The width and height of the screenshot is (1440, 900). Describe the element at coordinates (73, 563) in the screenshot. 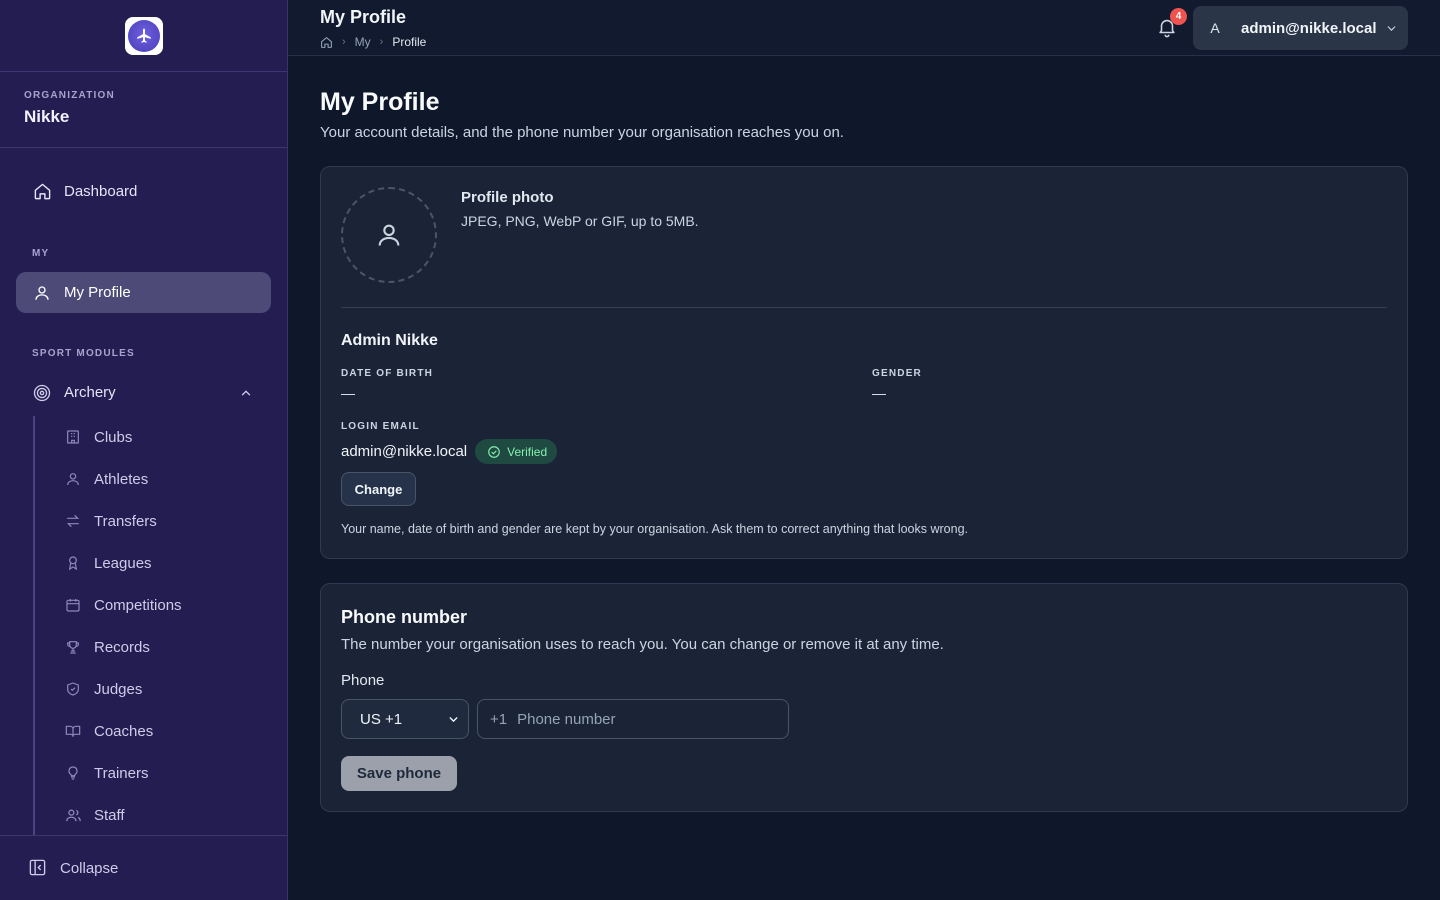

I see `award-icon` at that location.